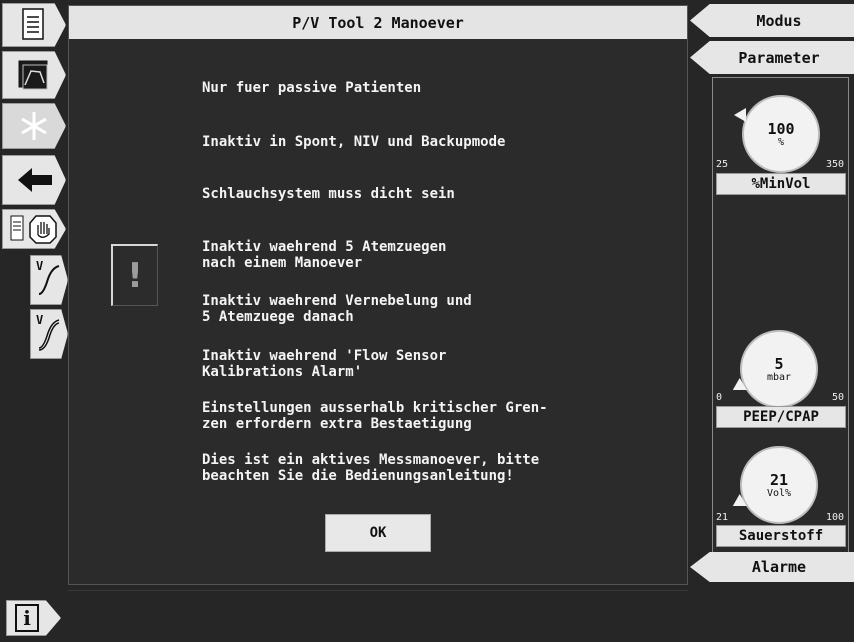 This screenshot has width=854, height=642. I want to click on divider, so click(378, 590).